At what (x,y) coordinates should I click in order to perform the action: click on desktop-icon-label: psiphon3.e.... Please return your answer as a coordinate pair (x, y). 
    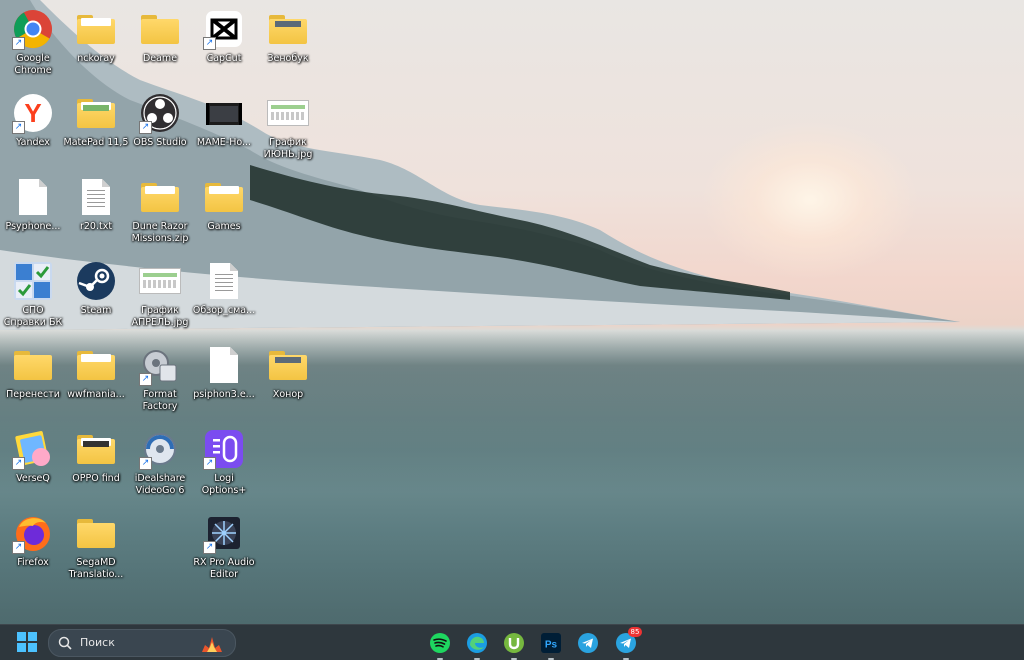
    Looking at the image, I should click on (224, 394).